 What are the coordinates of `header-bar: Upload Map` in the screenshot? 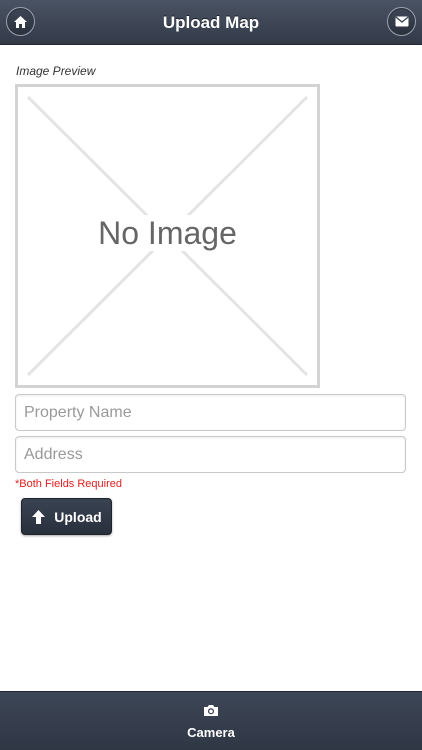 It's located at (211, 22).